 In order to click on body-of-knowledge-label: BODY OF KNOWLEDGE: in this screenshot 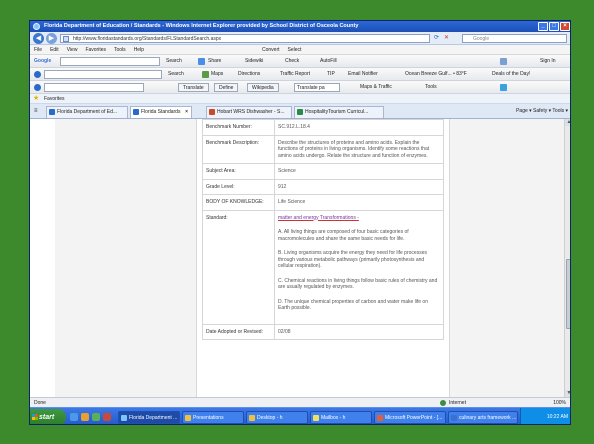, I will do `click(238, 202)`.